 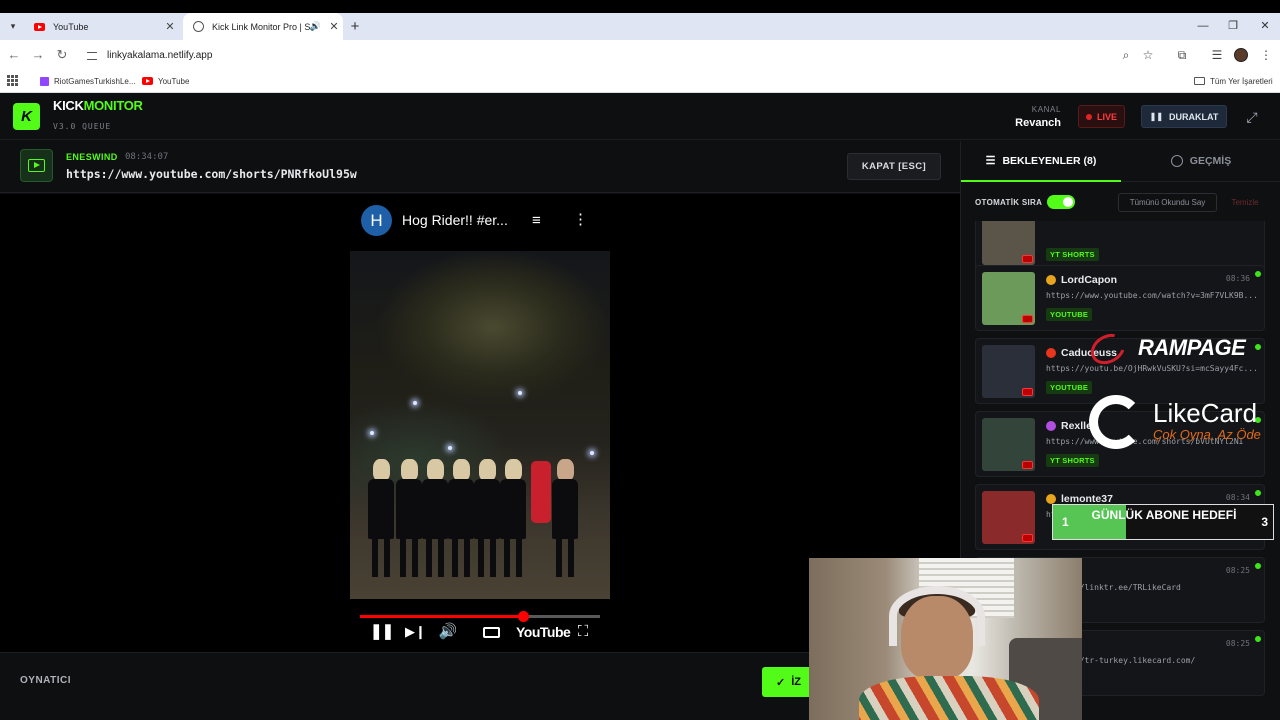 What do you see at coordinates (1207, 434) in the screenshot?
I see `likecard-slogan: Çok Oyna, Az Öde` at bounding box center [1207, 434].